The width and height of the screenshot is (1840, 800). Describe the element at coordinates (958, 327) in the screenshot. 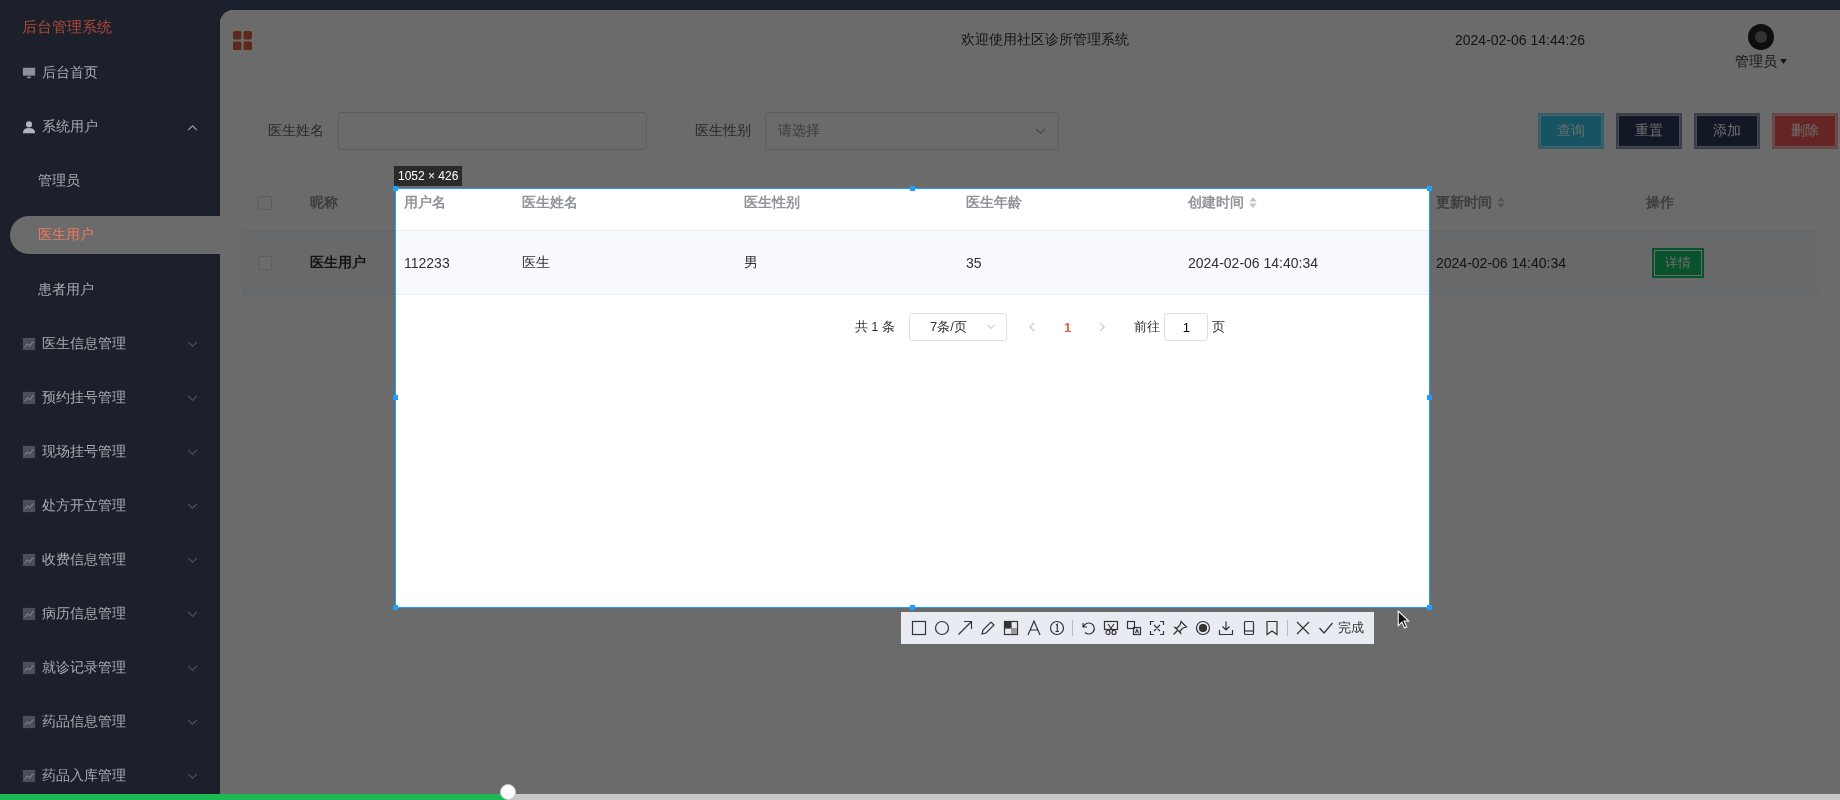

I see `page-size-select: 7条/页` at that location.